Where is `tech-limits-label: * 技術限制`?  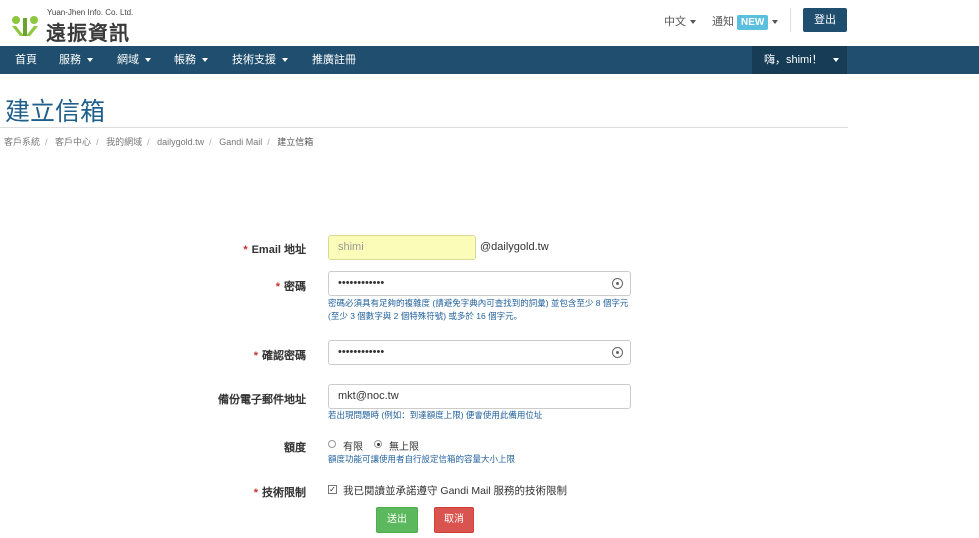
tech-limits-label: * 技術限制 is located at coordinates (279, 493).